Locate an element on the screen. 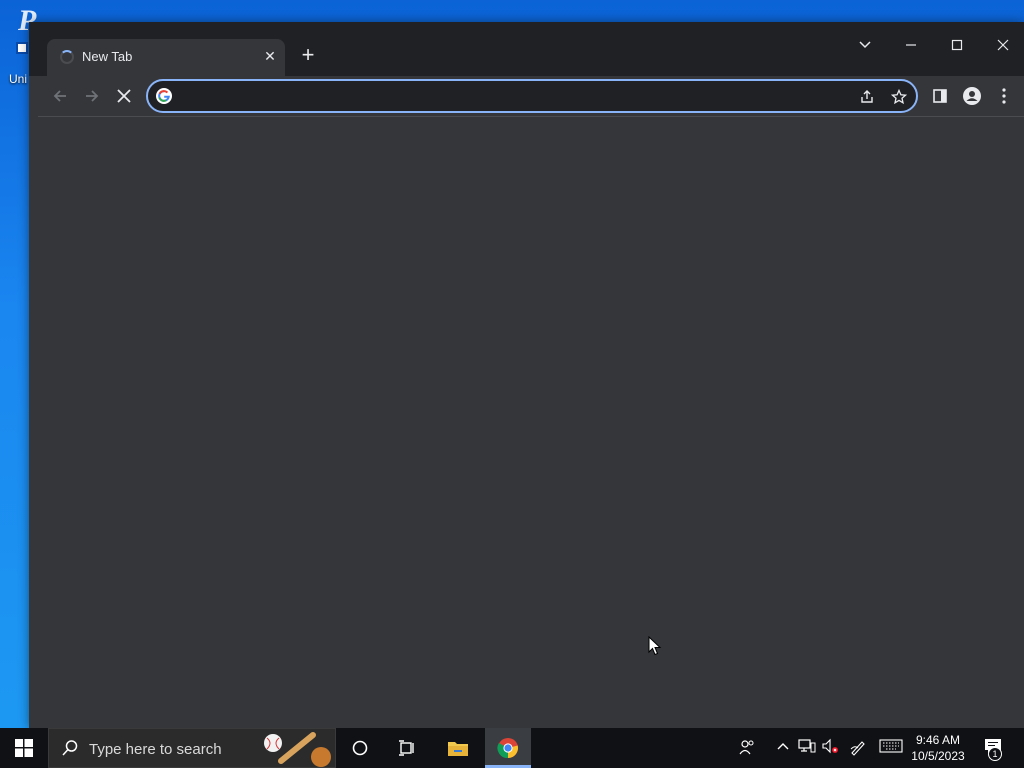 The image size is (1024, 768). baseball-decoration-icon is located at coordinates (297, 749).